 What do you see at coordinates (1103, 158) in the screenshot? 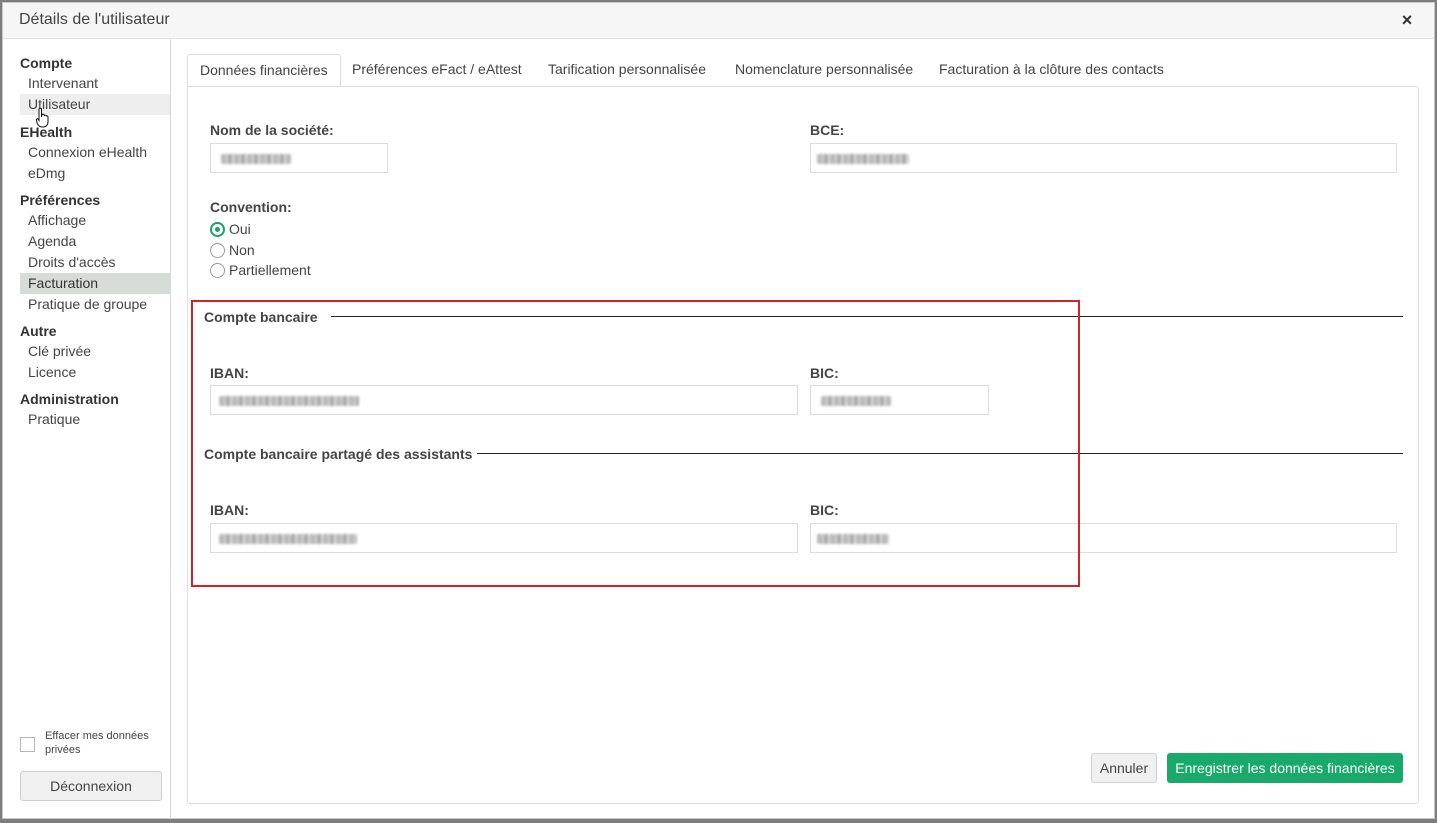
I see `bce-field` at bounding box center [1103, 158].